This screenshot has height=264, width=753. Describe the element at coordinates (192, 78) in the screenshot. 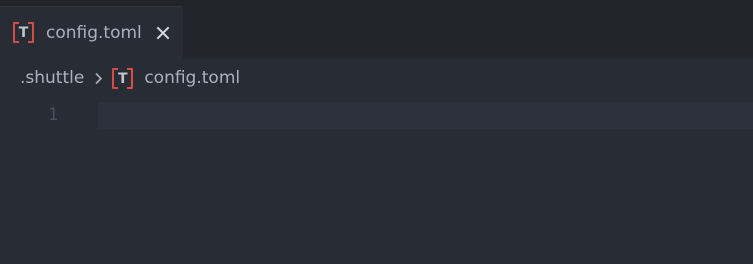

I see `breadcrumb-file: config.toml` at that location.